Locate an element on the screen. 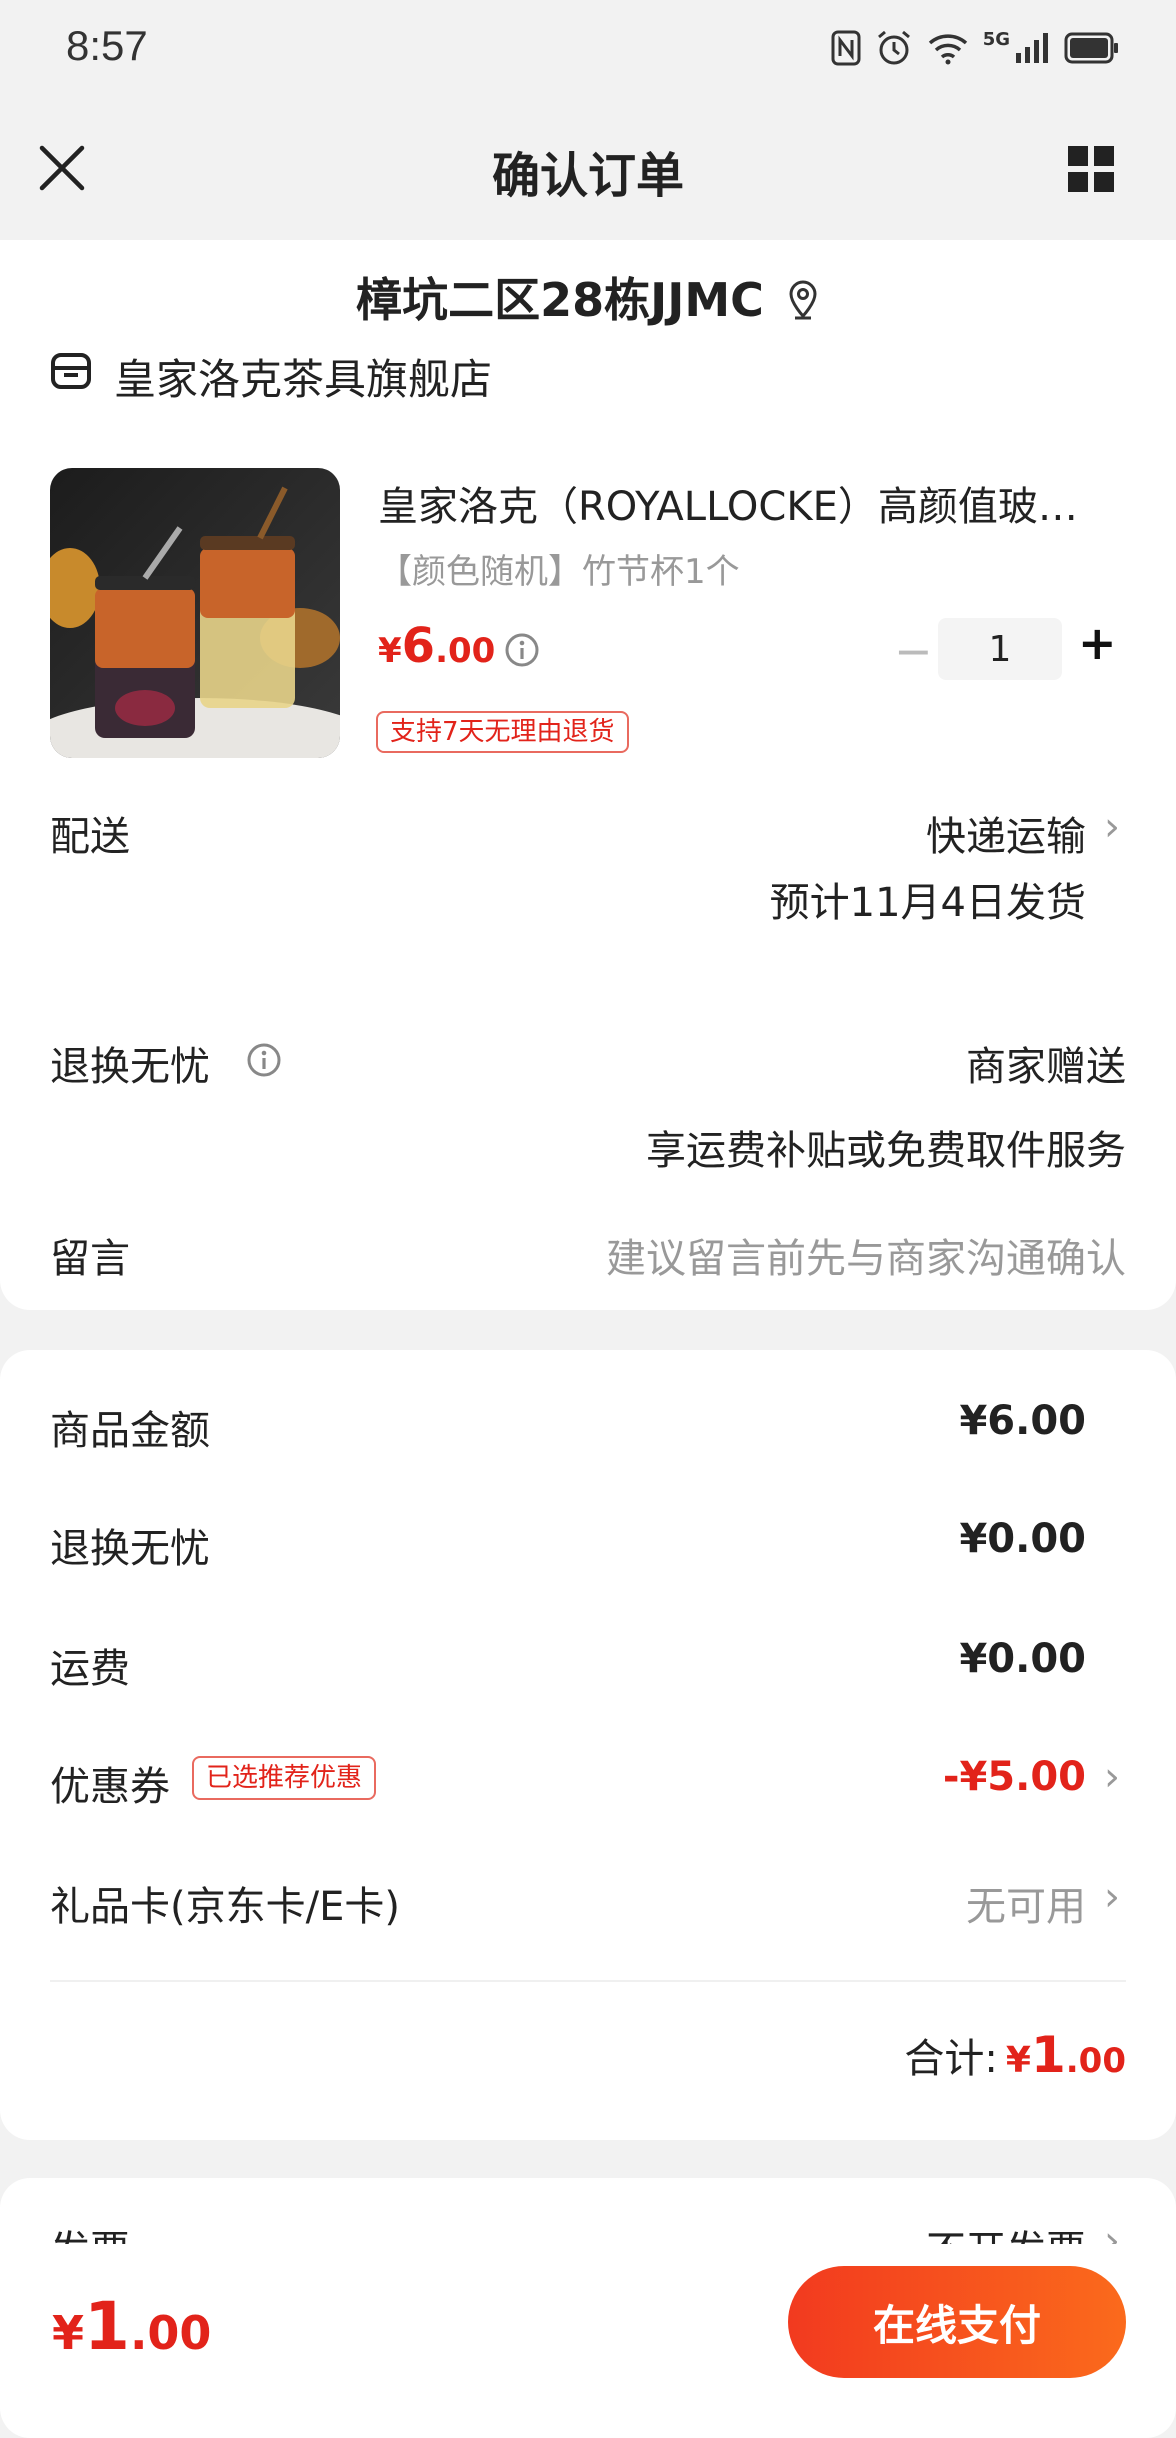 This screenshot has height=2438, width=1176. product-price: ¥6.00 is located at coordinates (436, 646).